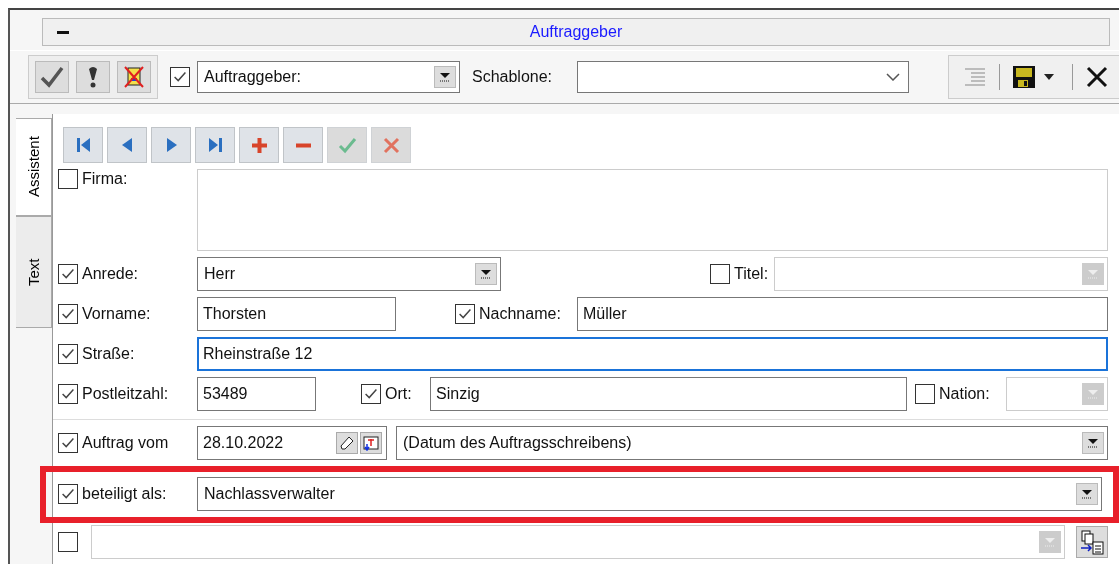  I want to click on lines-icon, so click(975, 77).